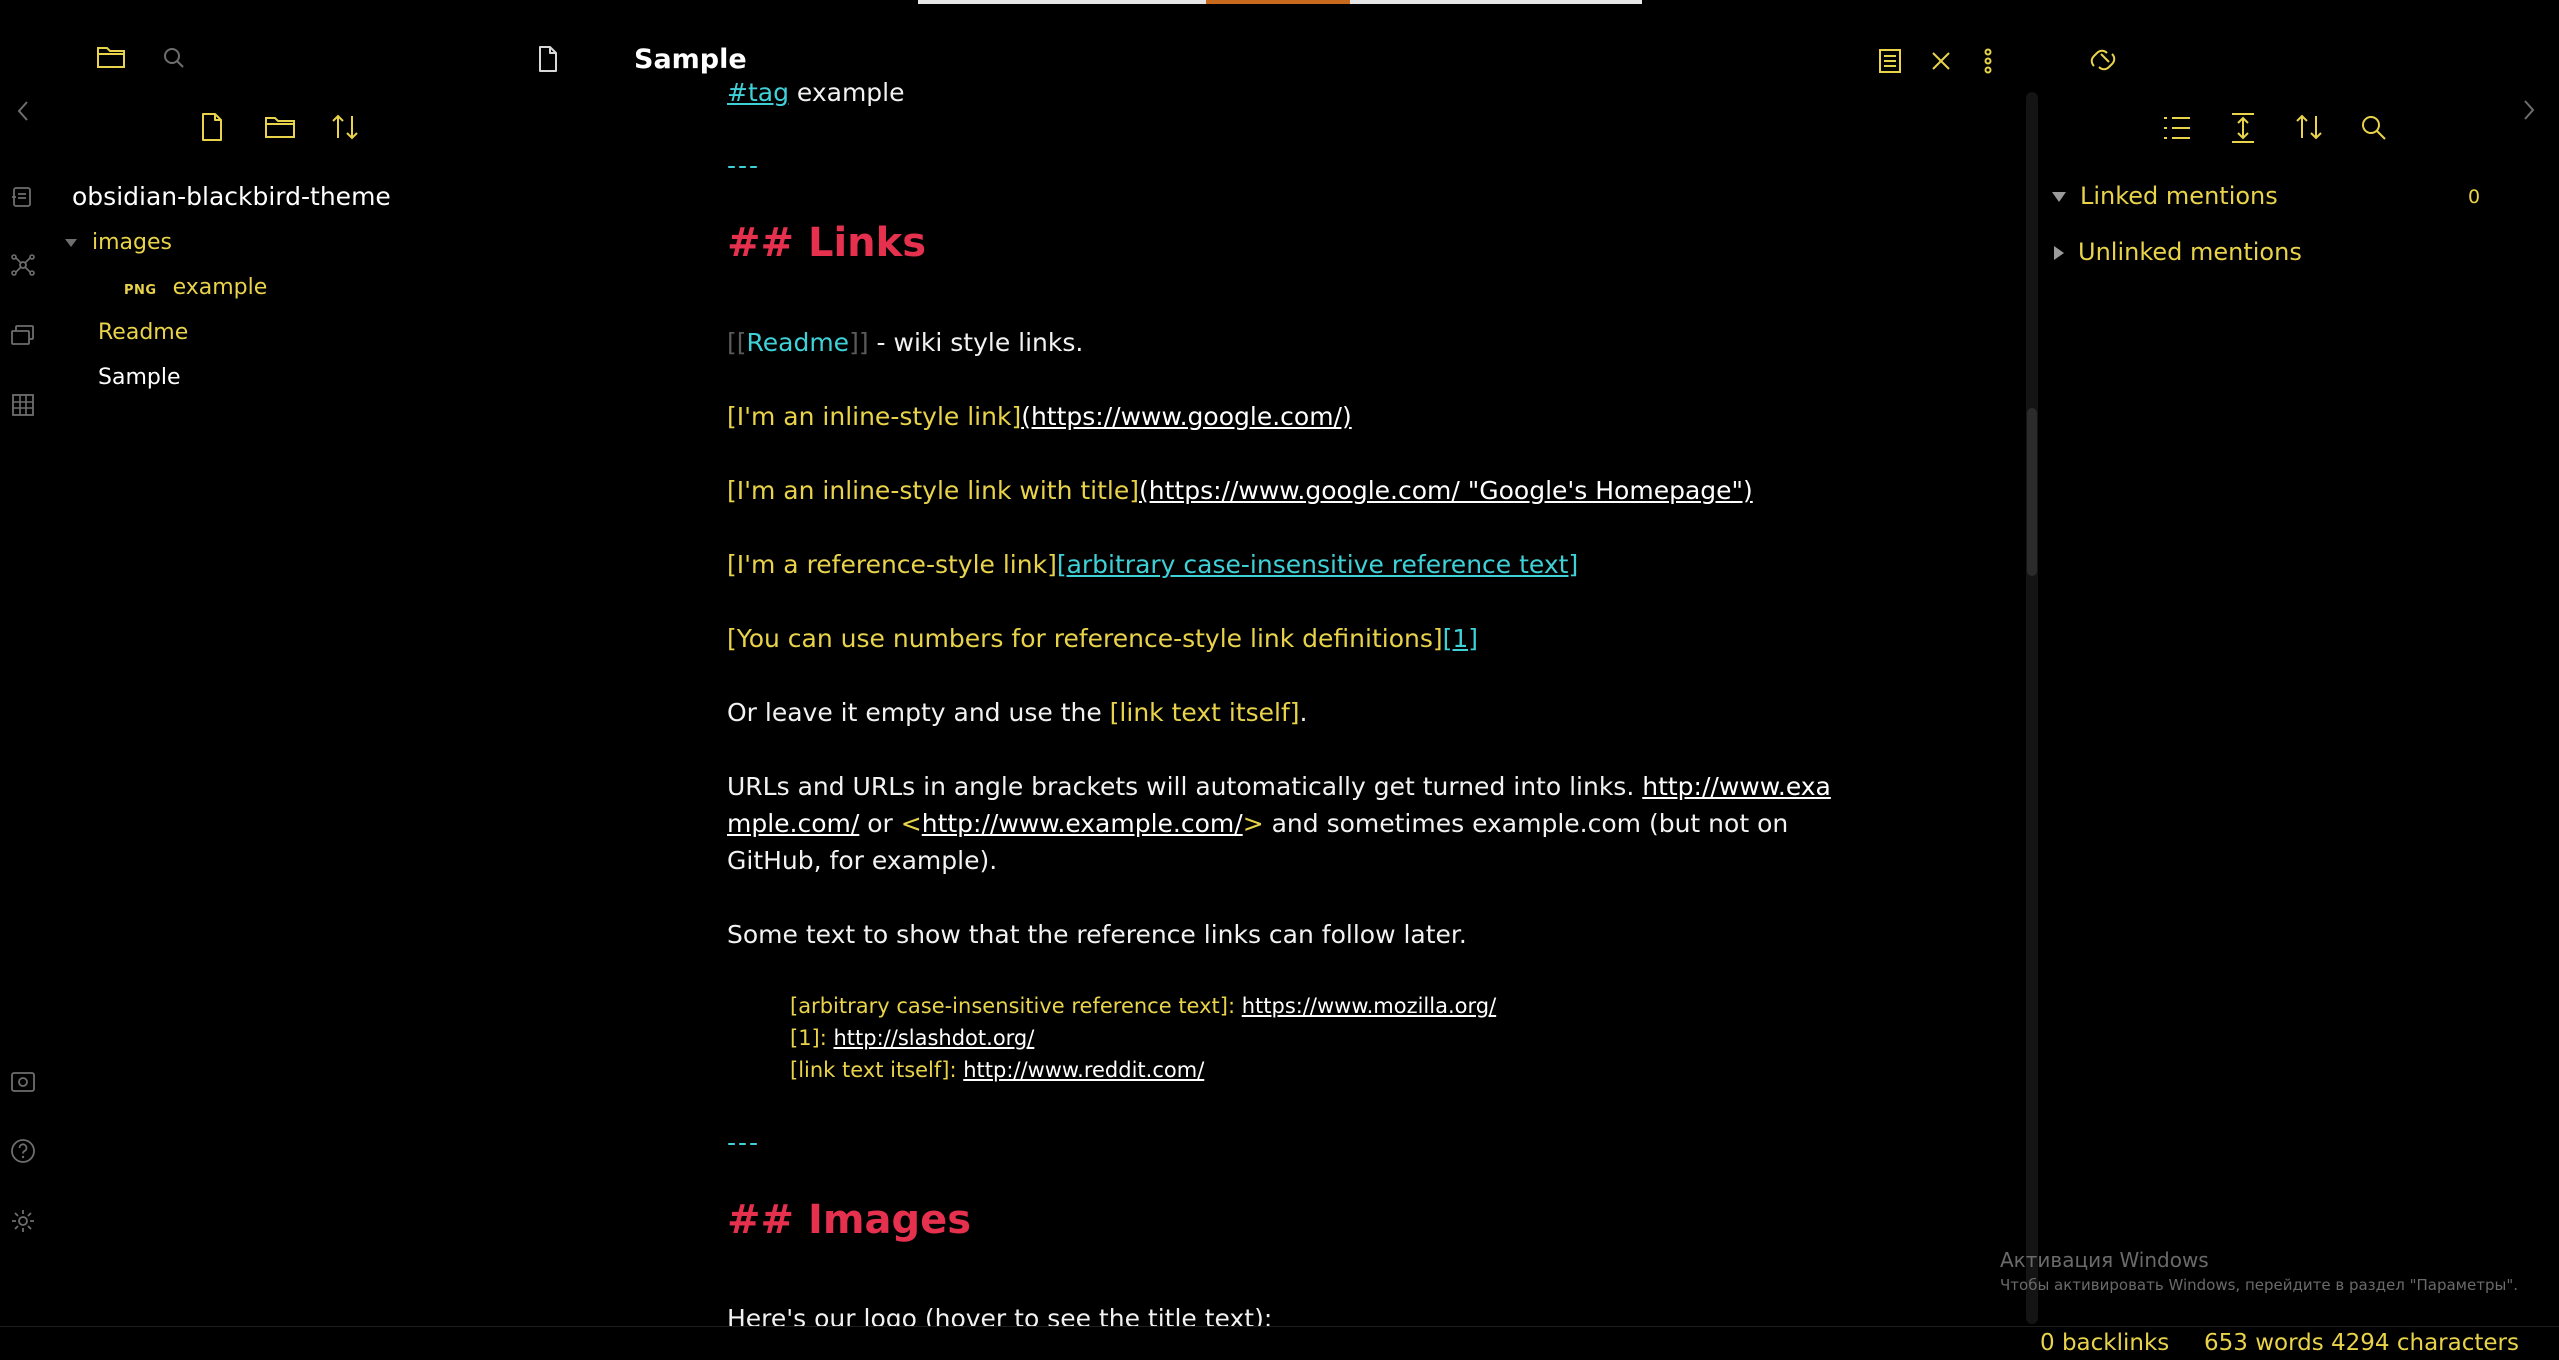 The image size is (2559, 1360). What do you see at coordinates (1736, 786) in the screenshot?
I see `autolink-example-part1: http://www.exa` at bounding box center [1736, 786].